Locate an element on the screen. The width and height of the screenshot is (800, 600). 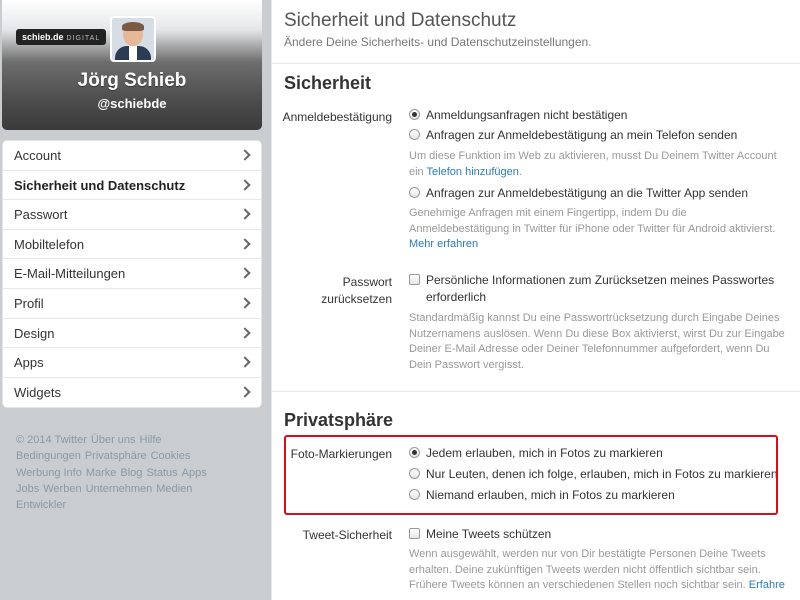
footer-link: Blog is located at coordinates (131, 473).